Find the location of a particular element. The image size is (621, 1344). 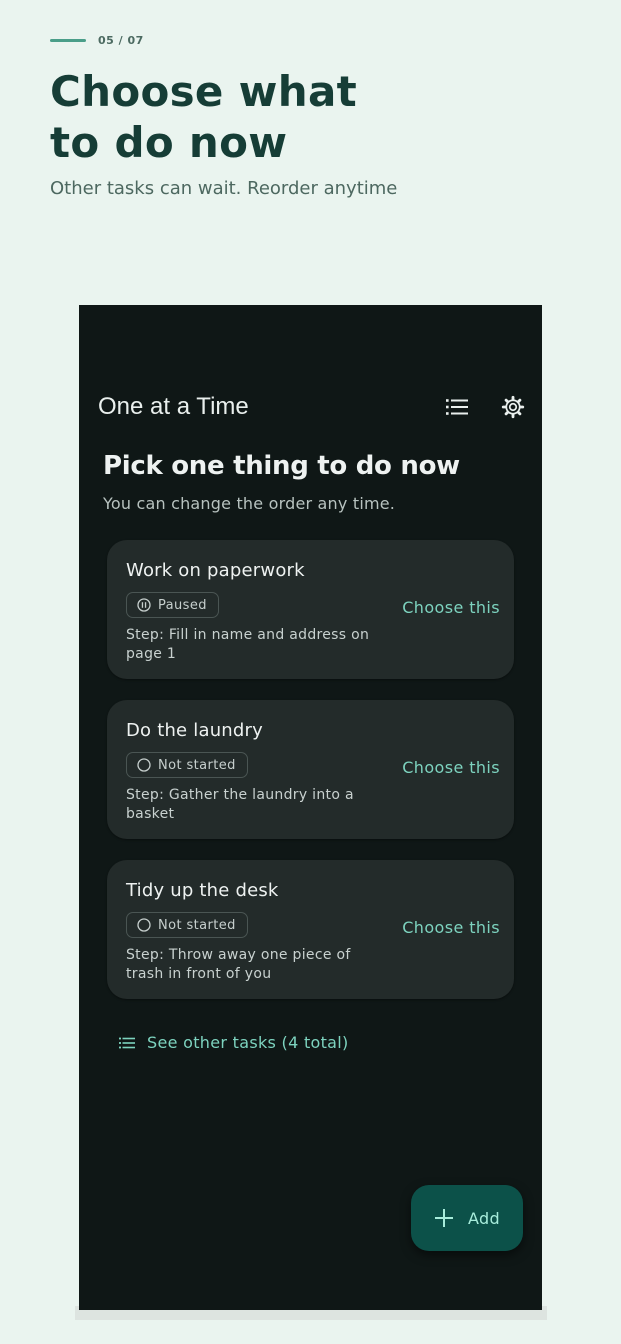

task-list-button is located at coordinates (457, 407).